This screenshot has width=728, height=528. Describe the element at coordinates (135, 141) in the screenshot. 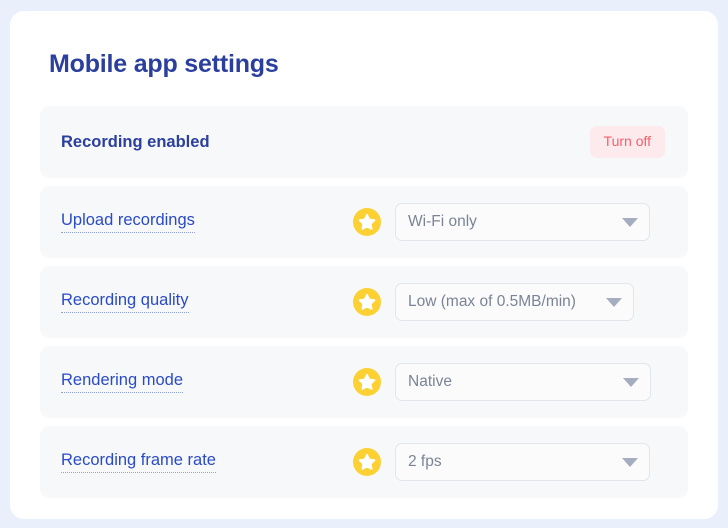

I see `setting-label-recording-enabled: Recording enabled` at that location.